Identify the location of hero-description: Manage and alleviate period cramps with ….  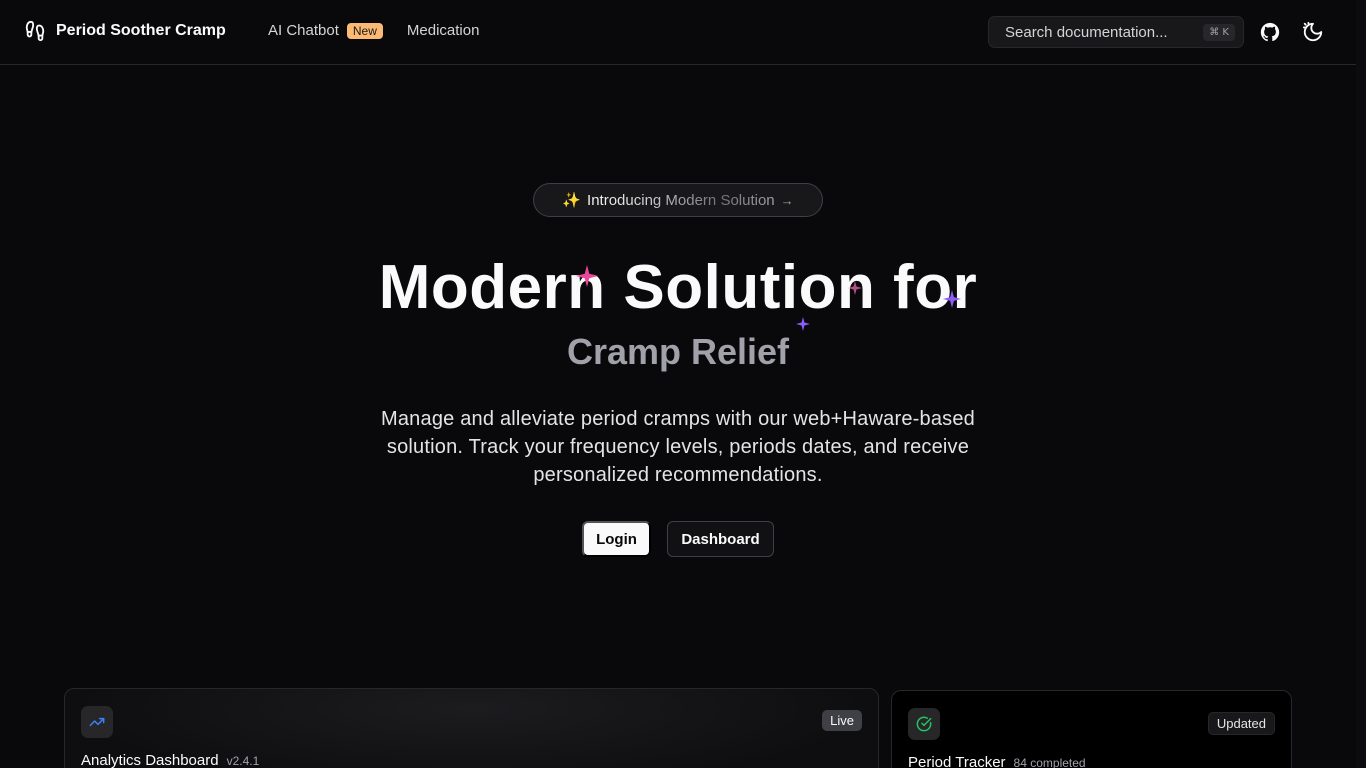
(678, 447).